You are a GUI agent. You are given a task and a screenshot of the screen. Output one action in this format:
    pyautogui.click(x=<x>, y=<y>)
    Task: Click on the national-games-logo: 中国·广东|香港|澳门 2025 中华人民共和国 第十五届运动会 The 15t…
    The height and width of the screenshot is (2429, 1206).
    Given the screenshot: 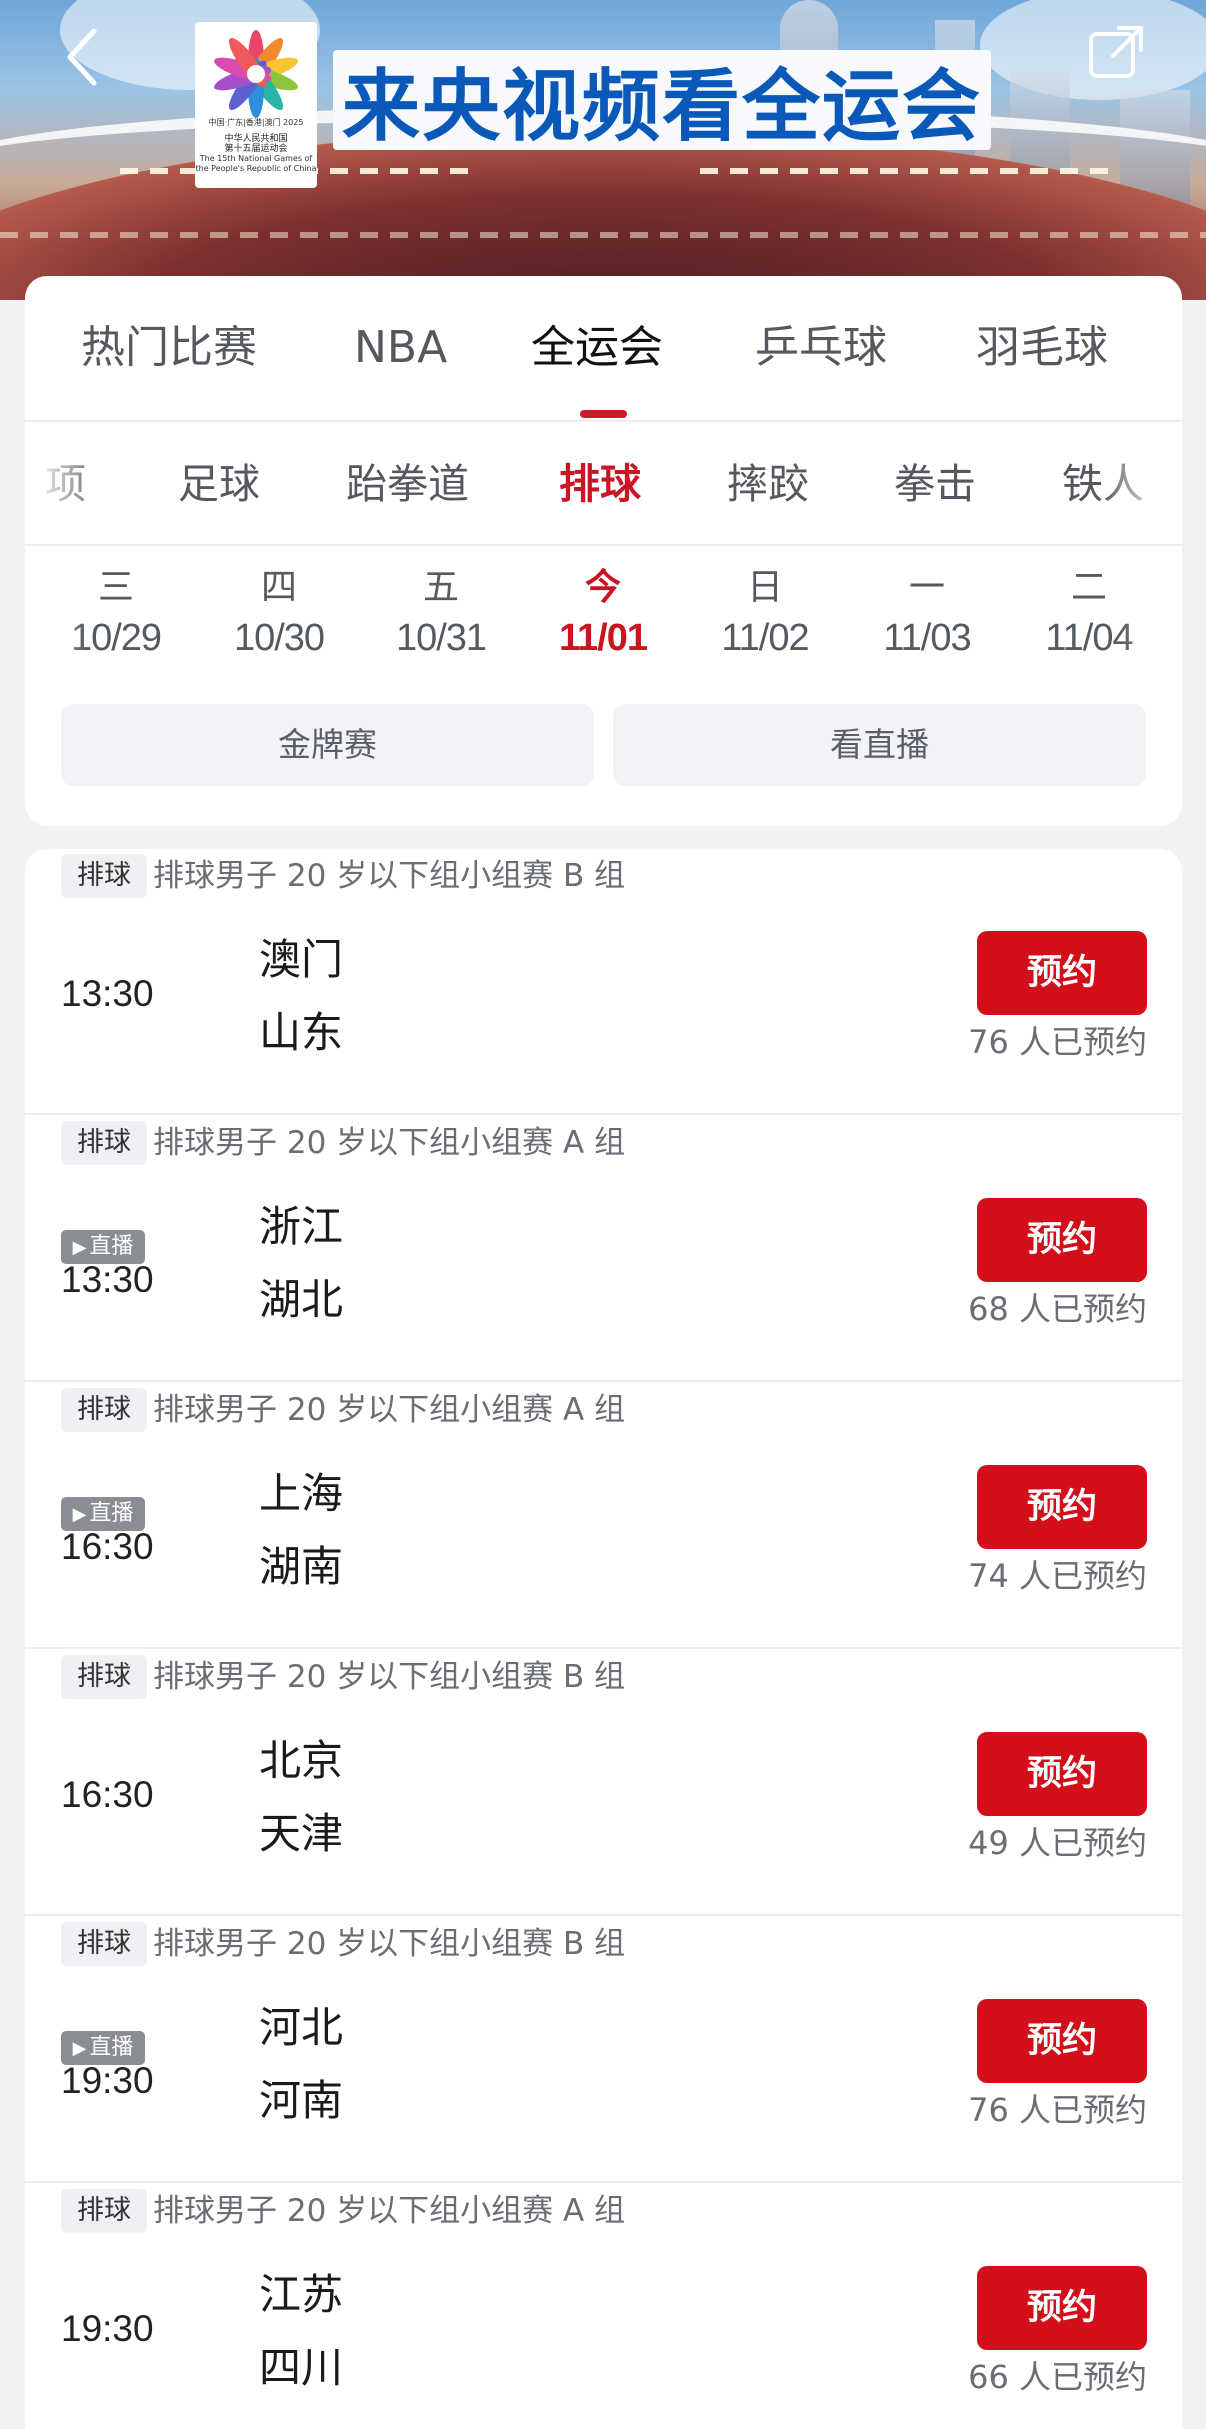 What is the action you would take?
    pyautogui.click(x=256, y=105)
    